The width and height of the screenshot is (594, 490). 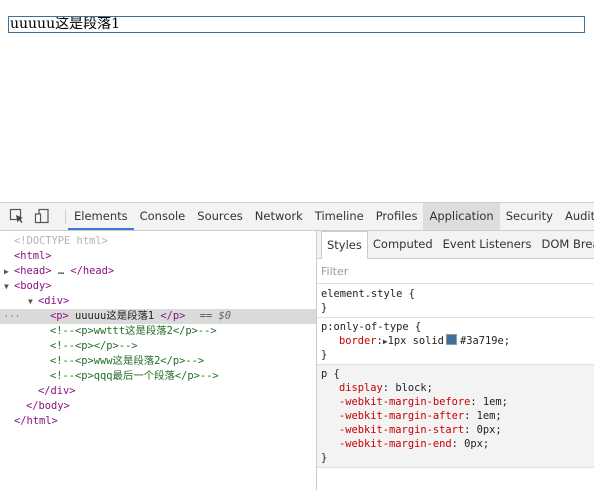 What do you see at coordinates (127, 361) in the screenshot?
I see `comment-node: <!--<p>www这是段落2</p>-->` at bounding box center [127, 361].